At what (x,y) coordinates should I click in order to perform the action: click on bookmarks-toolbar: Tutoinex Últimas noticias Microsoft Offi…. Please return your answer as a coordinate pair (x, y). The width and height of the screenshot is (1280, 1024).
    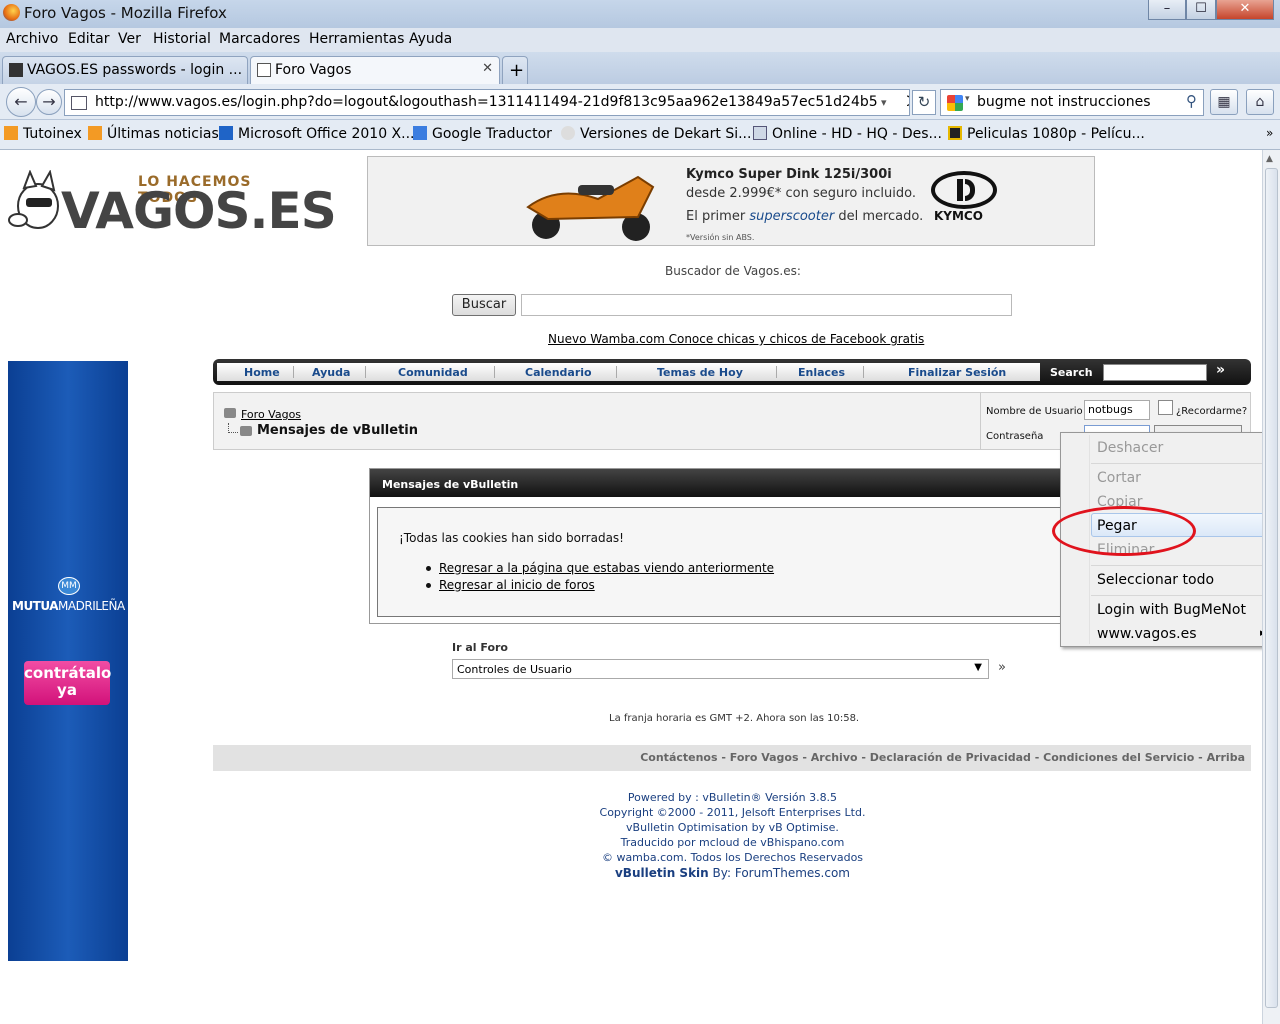
    Looking at the image, I should click on (640, 135).